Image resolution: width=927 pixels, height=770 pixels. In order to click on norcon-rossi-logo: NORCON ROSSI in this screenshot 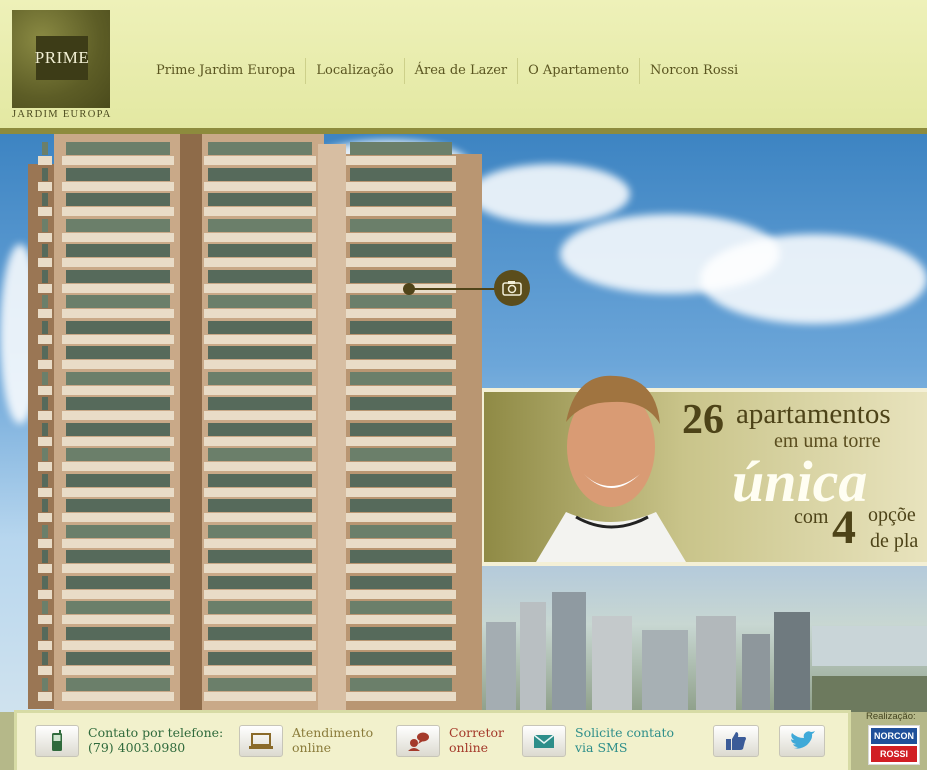, I will do `click(894, 745)`.